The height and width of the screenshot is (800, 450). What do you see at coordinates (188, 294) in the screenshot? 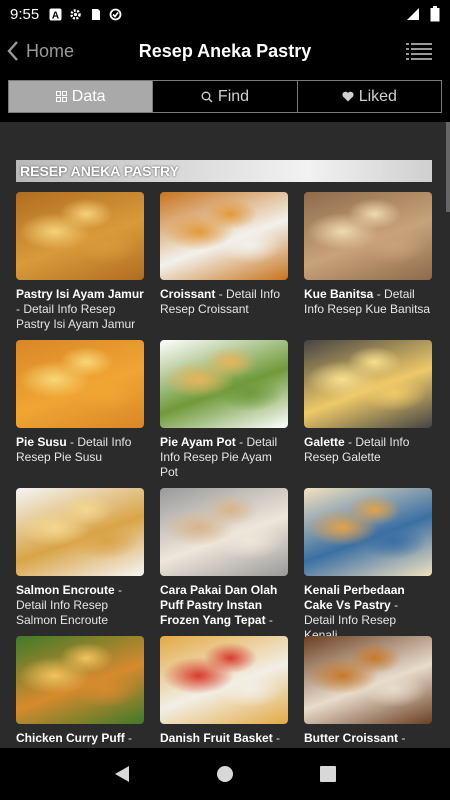
I see `recipe-name: Croissant` at bounding box center [188, 294].